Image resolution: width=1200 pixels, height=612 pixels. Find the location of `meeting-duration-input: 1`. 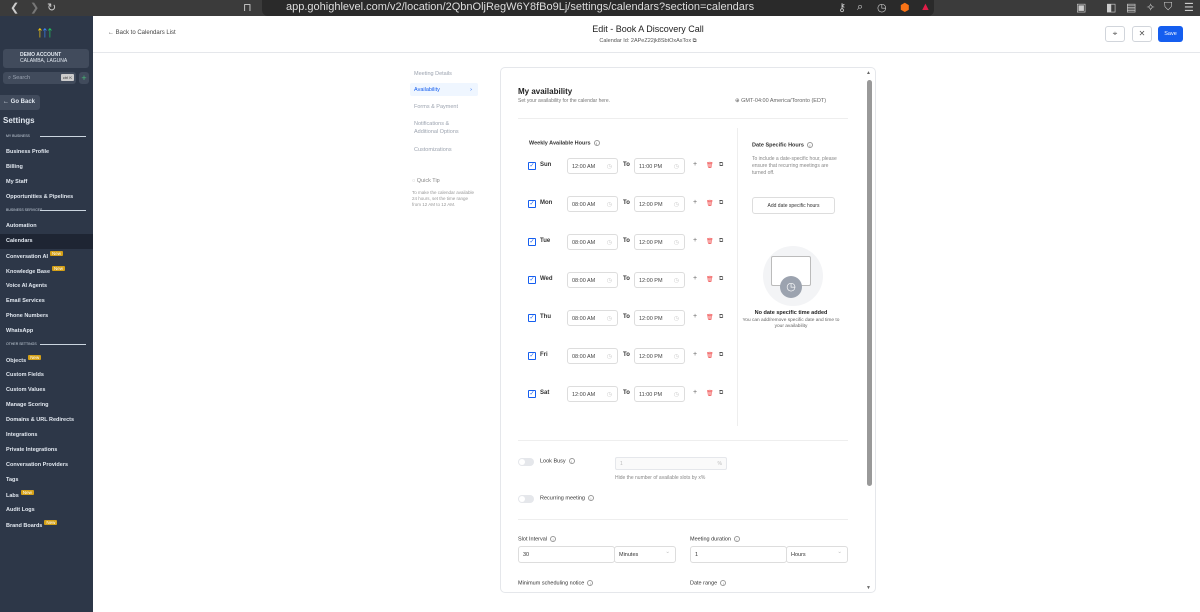

meeting-duration-input: 1 is located at coordinates (738, 554).